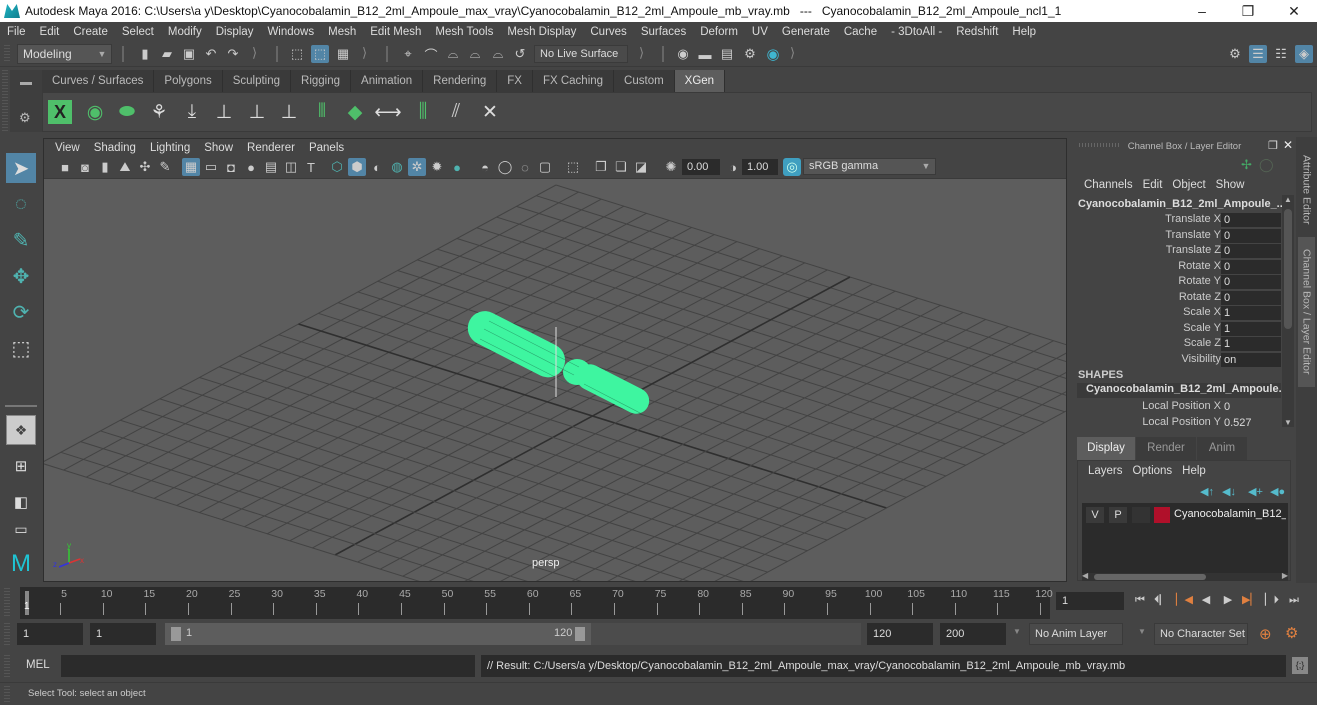 The image size is (1317, 705). Describe the element at coordinates (1201, 634) in the screenshot. I see `character-set-dropdown: No Character Set` at that location.